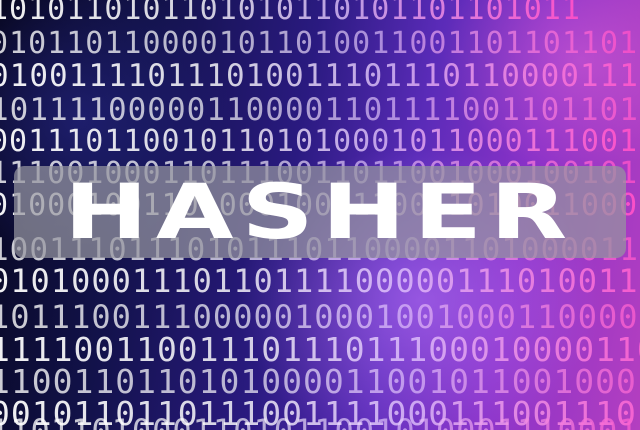 The height and width of the screenshot is (430, 640). I want to click on binary-row: 1011110000011000011011110011011010, so click(320, 110).